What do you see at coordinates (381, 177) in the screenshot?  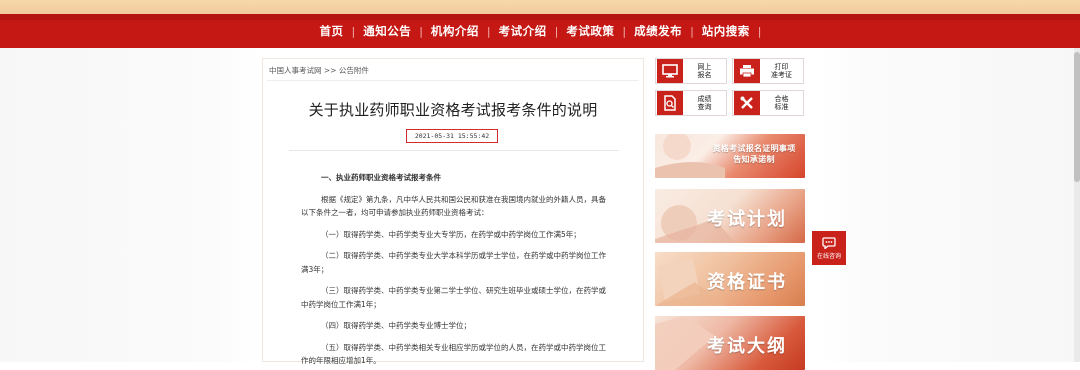 I see `section-title: 一、执业药师职业资格考试报考条件` at bounding box center [381, 177].